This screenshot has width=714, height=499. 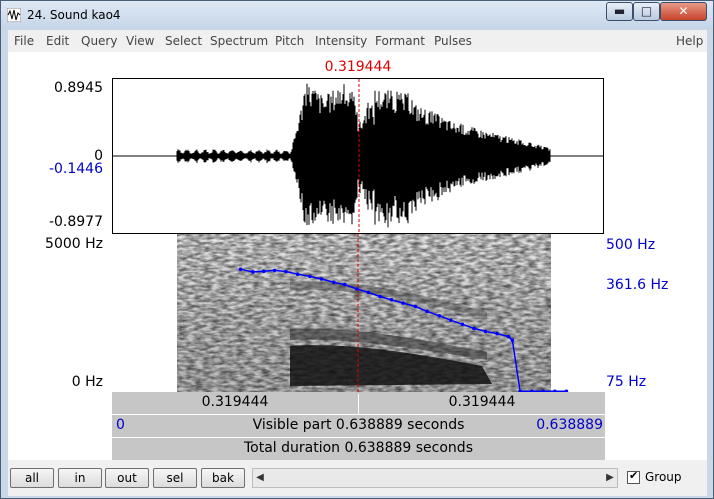 I want to click on spec-freq-max-label: 5000 Hz, so click(x=74, y=244).